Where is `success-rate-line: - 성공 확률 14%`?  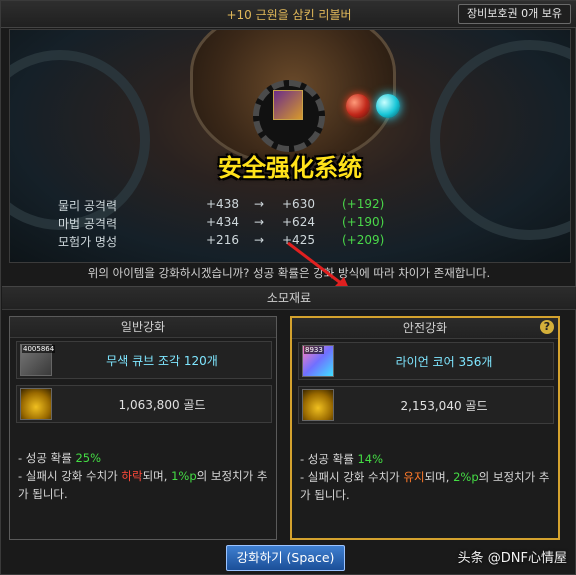
success-rate-line: - 성공 확률 14% is located at coordinates (425, 459).